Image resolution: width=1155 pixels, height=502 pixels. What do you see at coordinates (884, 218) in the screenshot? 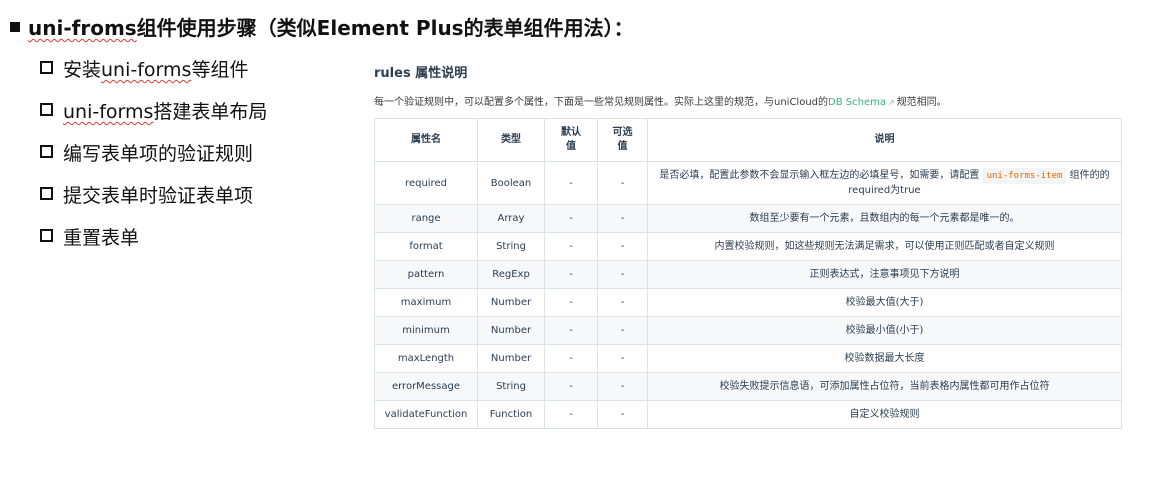
I see `cell-description: 数组至少要有一个元素，且数组内的每一个元素都是唯一的。` at bounding box center [884, 218].